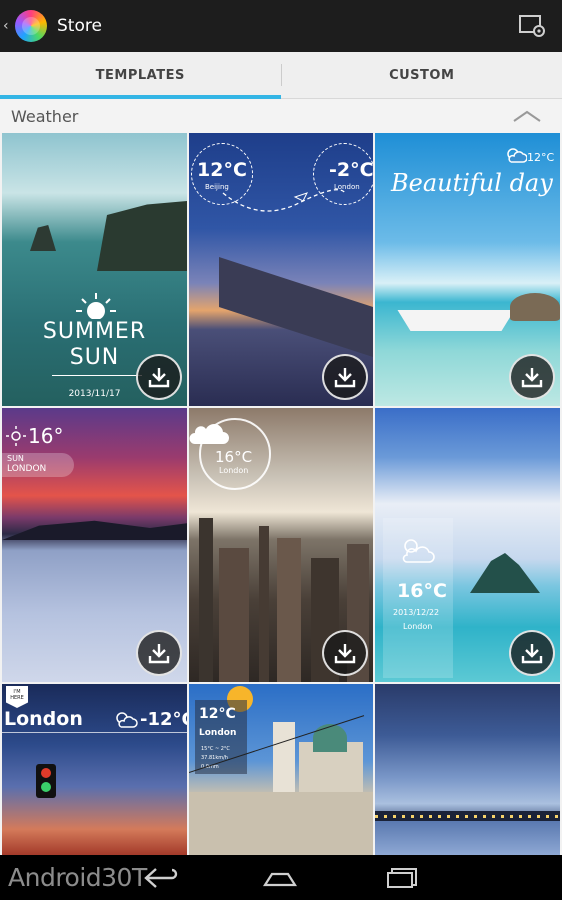  What do you see at coordinates (96, 306) in the screenshot?
I see `sun-palms-icon` at bounding box center [96, 306].